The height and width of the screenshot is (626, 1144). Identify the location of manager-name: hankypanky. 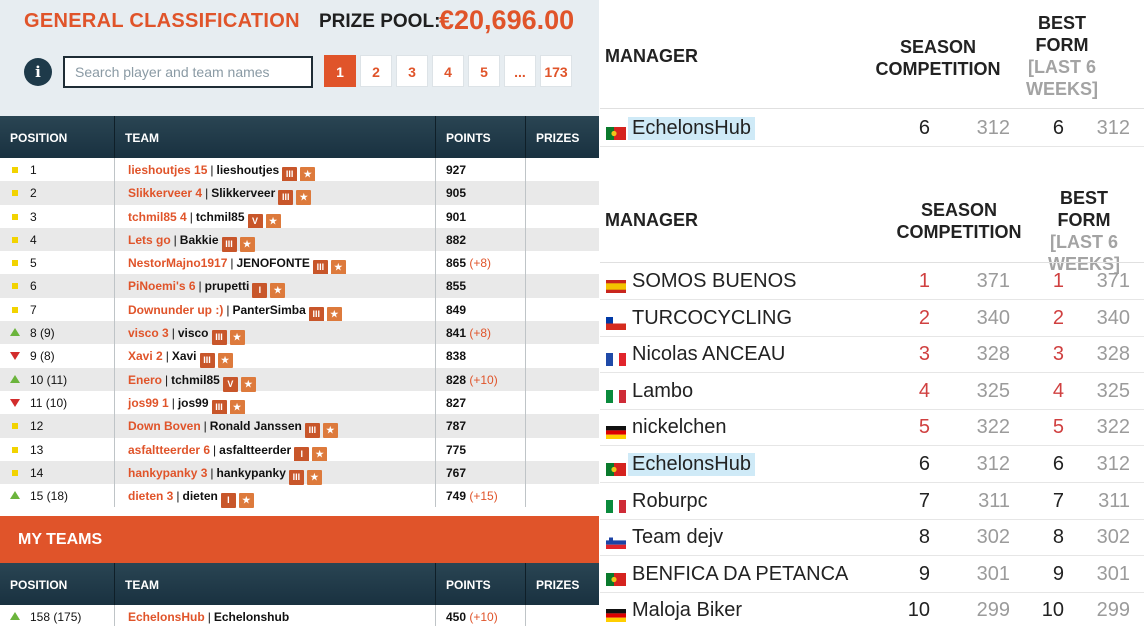
(251, 473).